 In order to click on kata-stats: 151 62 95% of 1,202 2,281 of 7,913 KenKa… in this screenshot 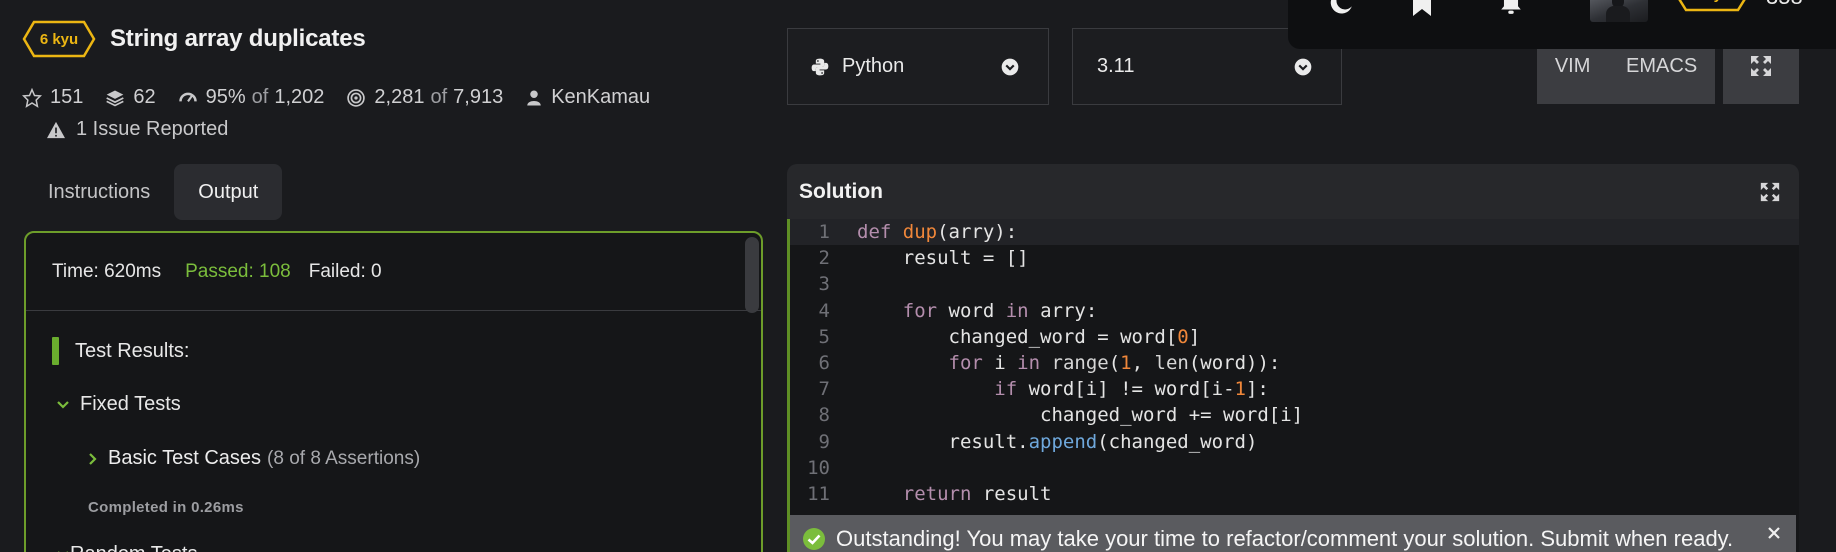, I will do `click(347, 97)`.